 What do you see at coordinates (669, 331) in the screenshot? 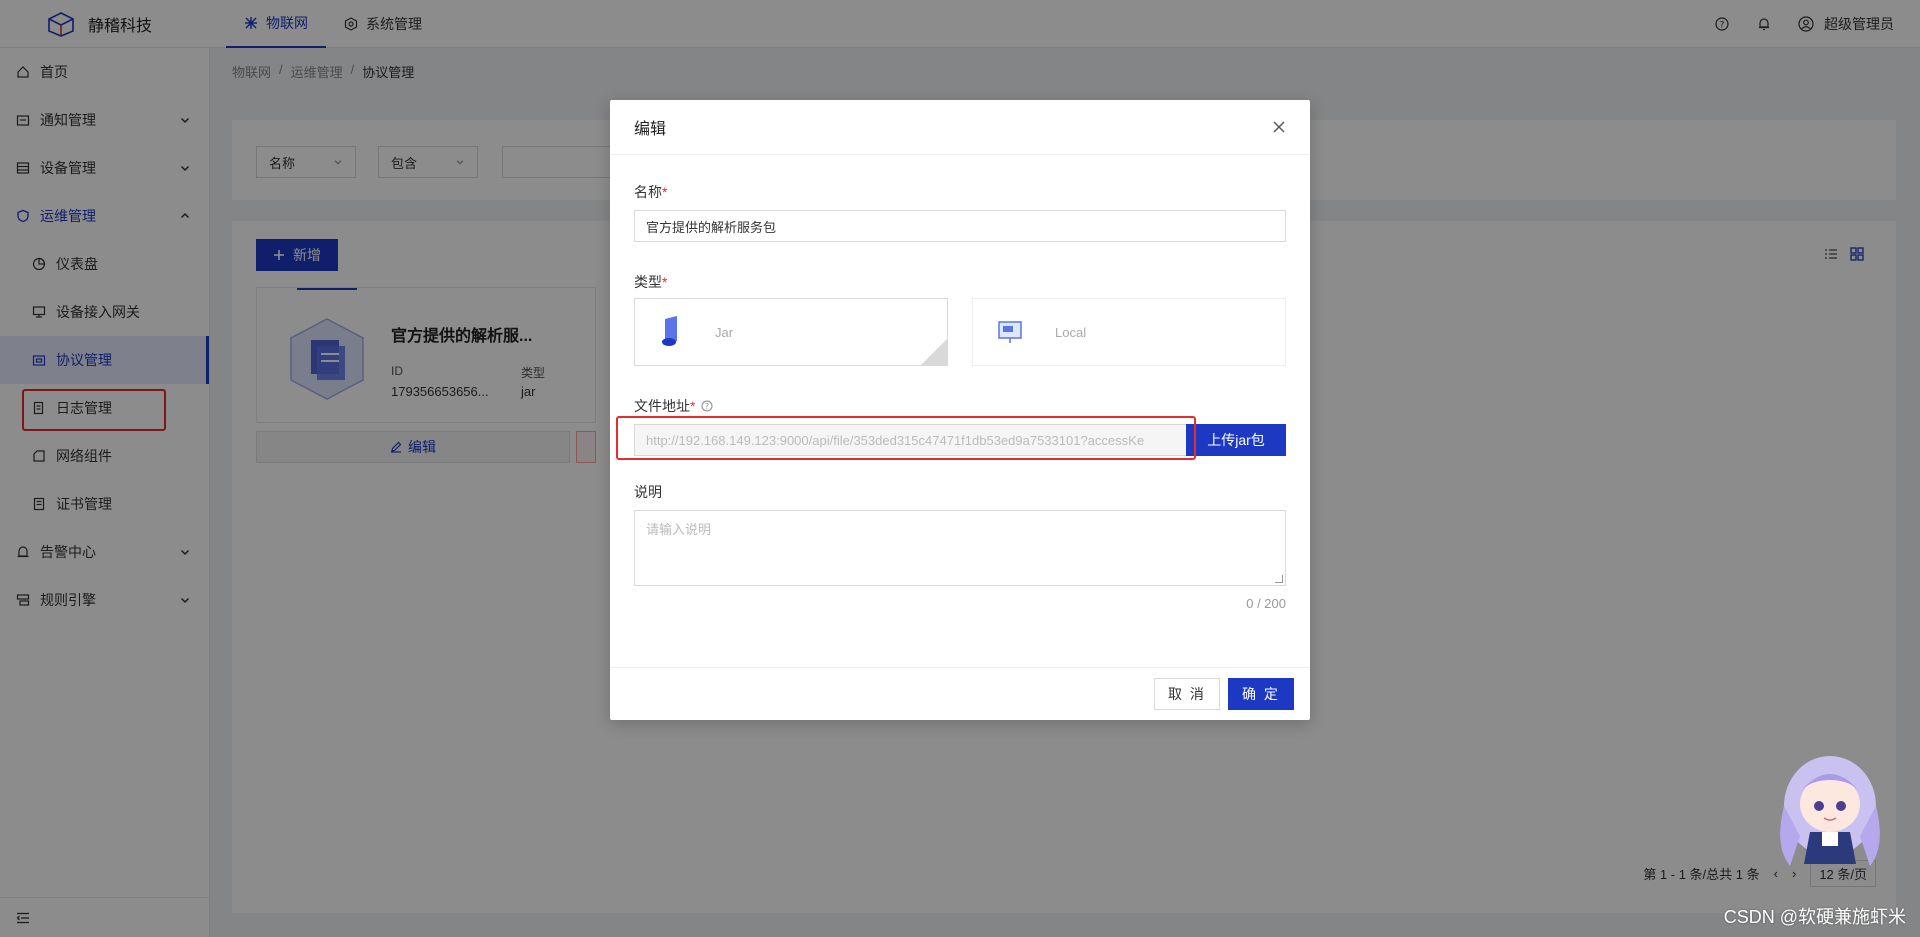
I see `jar-file-icon` at bounding box center [669, 331].